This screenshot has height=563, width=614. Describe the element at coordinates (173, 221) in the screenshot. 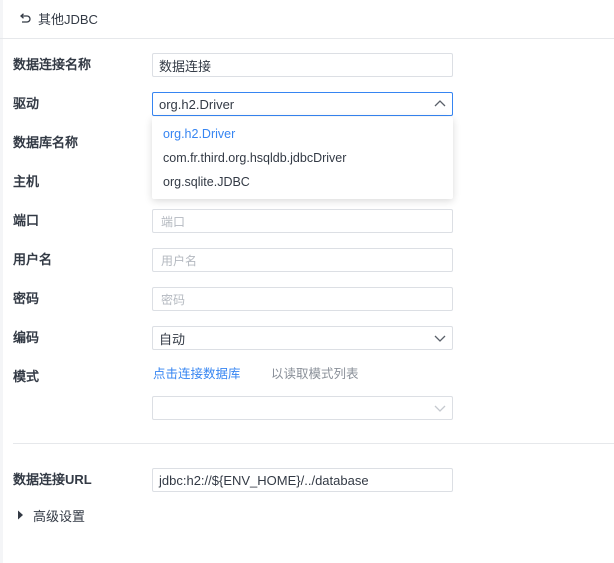

I see `port-placeholder: 端口` at that location.